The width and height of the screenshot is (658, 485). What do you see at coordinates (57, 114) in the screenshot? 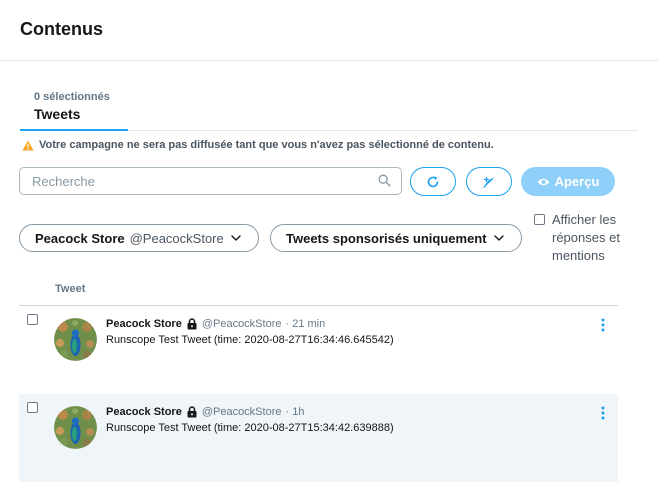
I see `tab-label: Tweets` at bounding box center [57, 114].